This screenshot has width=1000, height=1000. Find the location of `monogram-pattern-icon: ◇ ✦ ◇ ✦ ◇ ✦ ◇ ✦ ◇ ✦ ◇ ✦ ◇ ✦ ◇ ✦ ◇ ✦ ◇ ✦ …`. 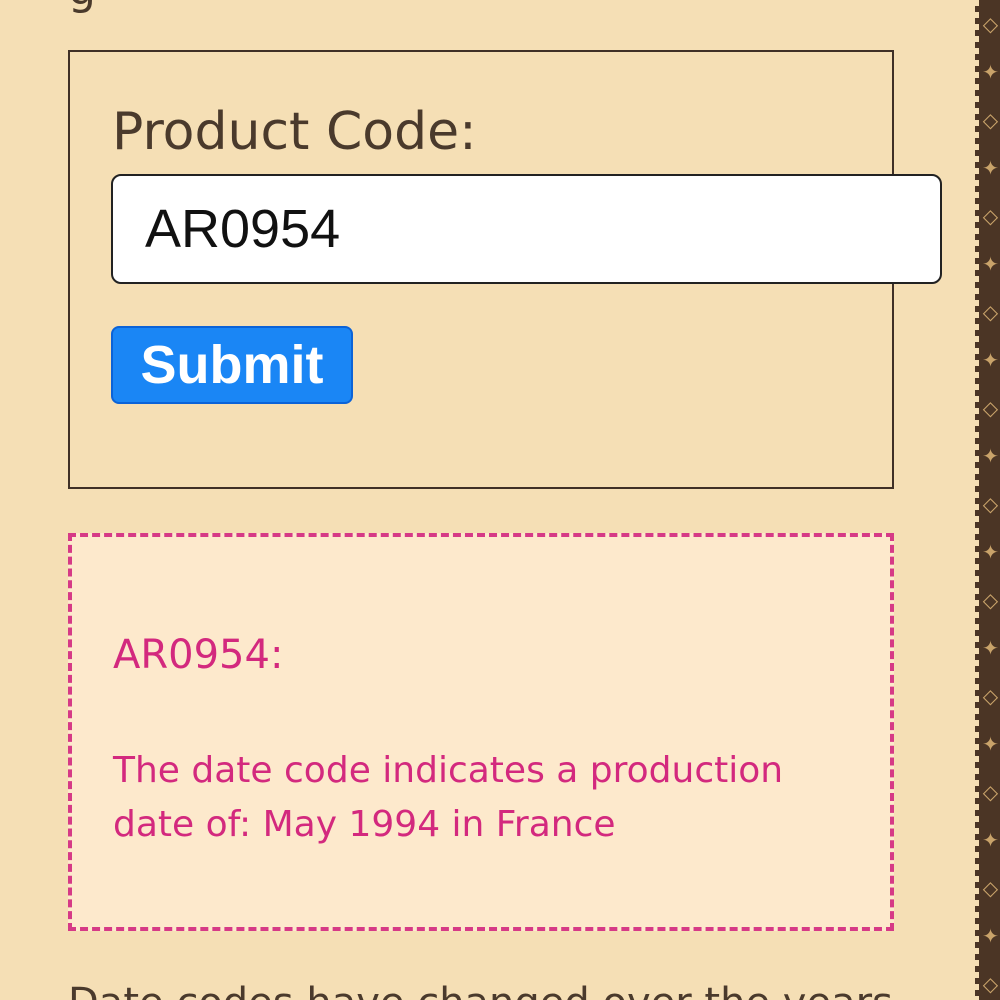

monogram-pattern-icon: ◇ ✦ ◇ ✦ ◇ ✦ ◇ ✦ ◇ ✦ ◇ ✦ ◇ ✦ ◇ ✦ ◇ ✦ ◇ ✦ … is located at coordinates (987, 500).